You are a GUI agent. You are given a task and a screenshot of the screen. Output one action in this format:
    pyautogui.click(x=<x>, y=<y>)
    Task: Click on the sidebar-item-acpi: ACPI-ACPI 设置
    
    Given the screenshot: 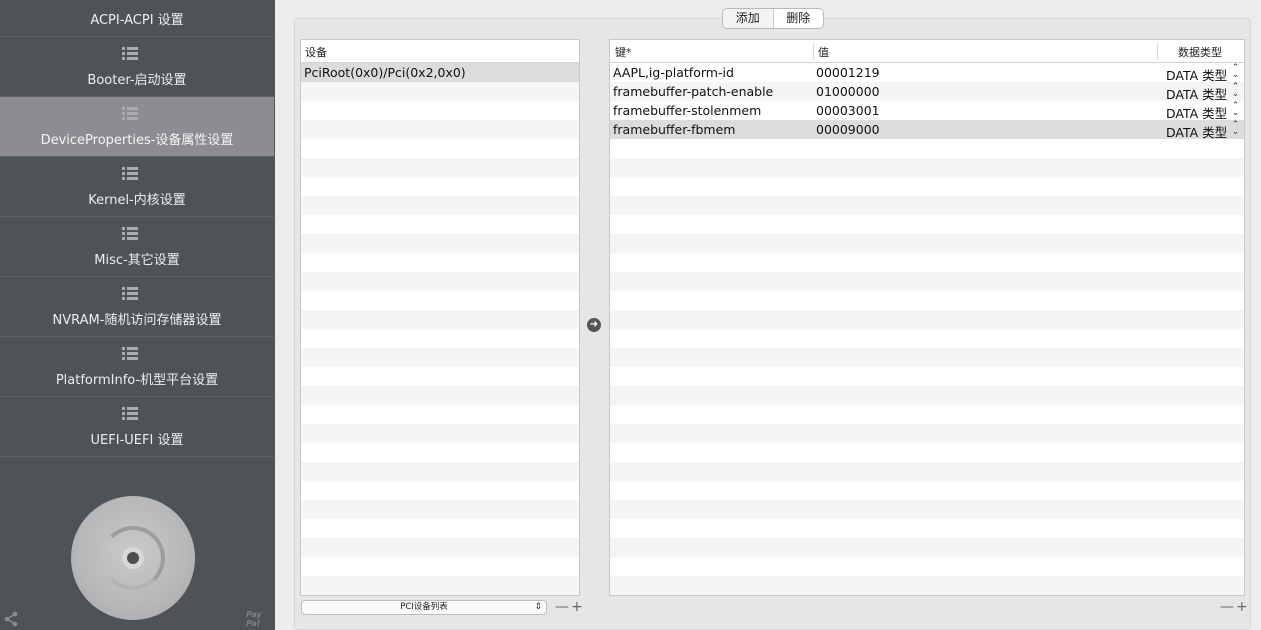 What is the action you would take?
    pyautogui.click(x=137, y=18)
    